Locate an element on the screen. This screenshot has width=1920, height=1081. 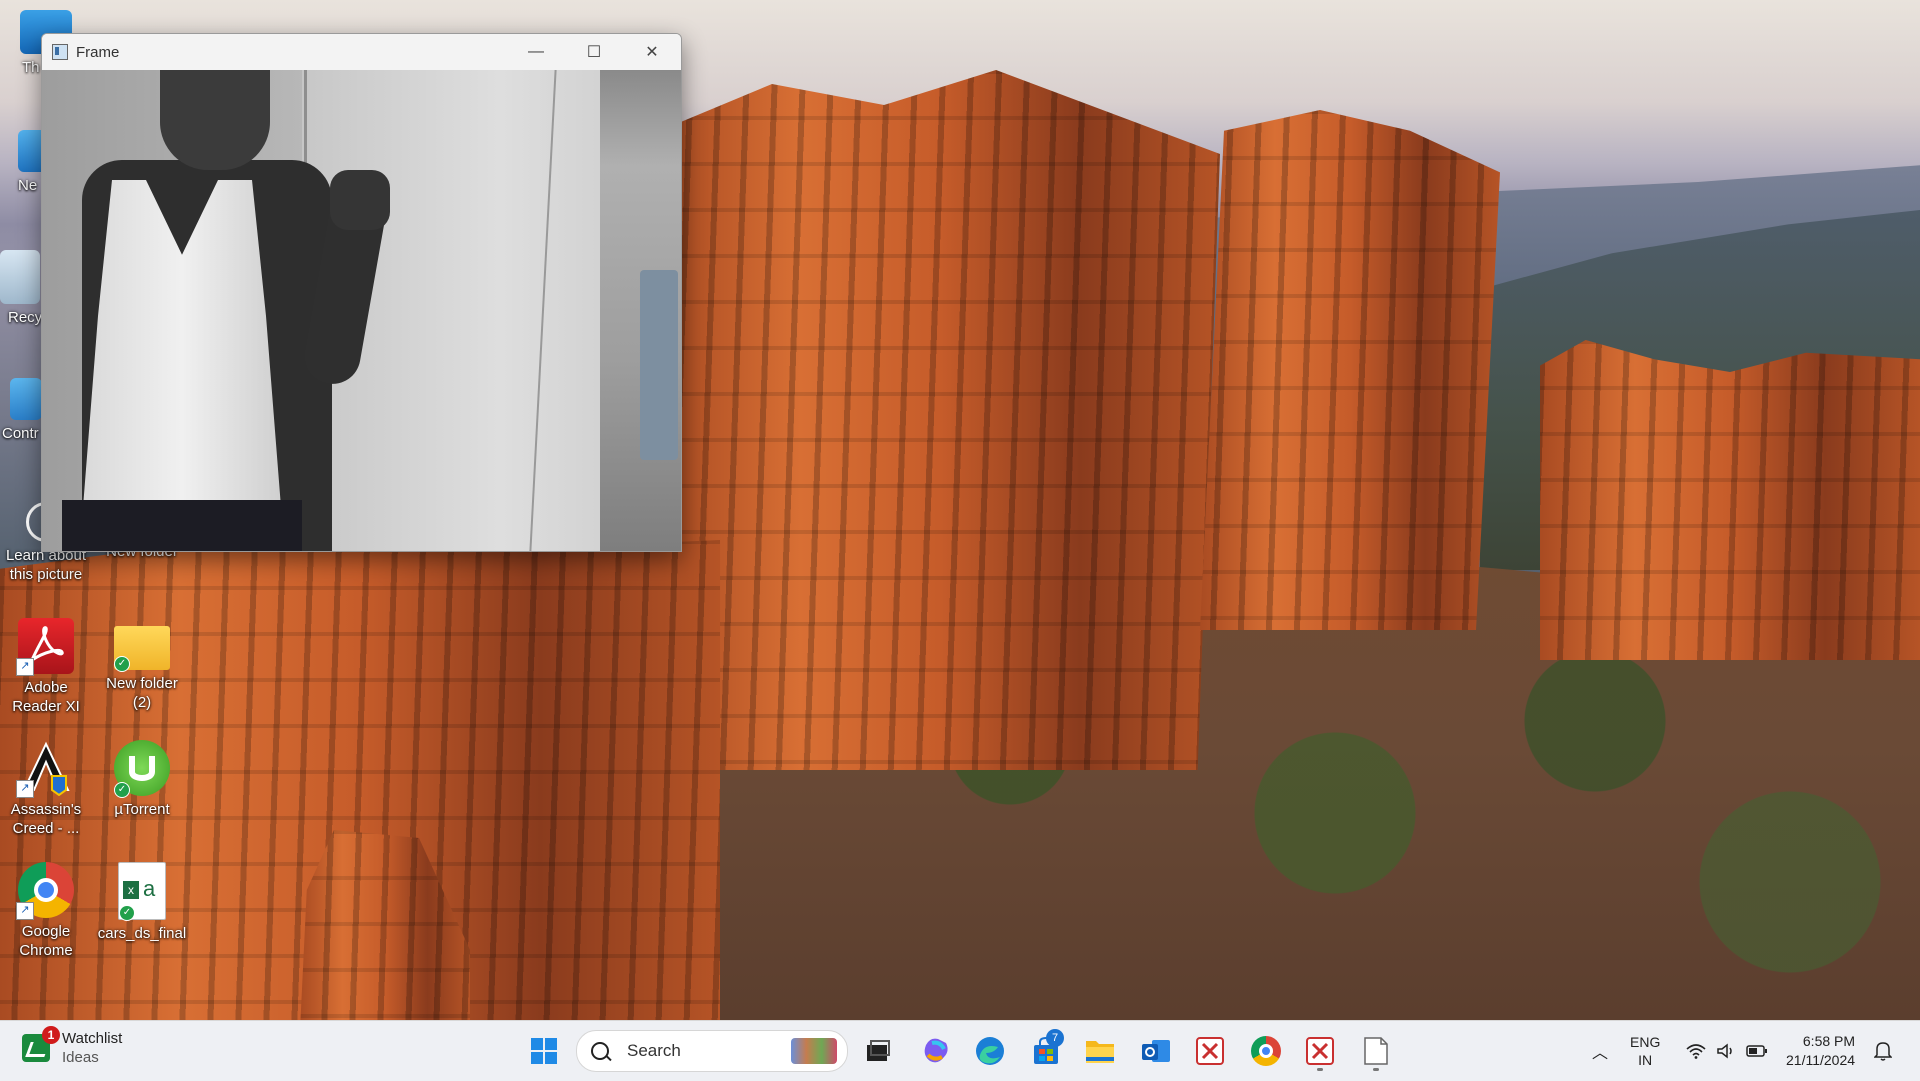
clock: 6:58 PM 21/11/2024 is located at coordinates (1820, 1051).